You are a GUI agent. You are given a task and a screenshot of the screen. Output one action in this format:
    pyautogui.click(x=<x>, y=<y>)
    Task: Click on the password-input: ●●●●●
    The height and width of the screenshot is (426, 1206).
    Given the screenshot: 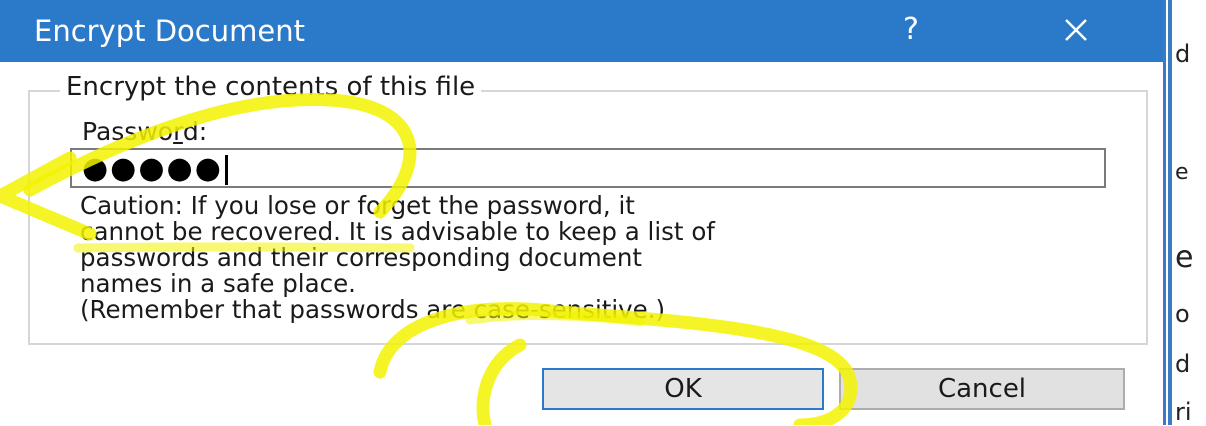 What is the action you would take?
    pyautogui.click(x=588, y=168)
    